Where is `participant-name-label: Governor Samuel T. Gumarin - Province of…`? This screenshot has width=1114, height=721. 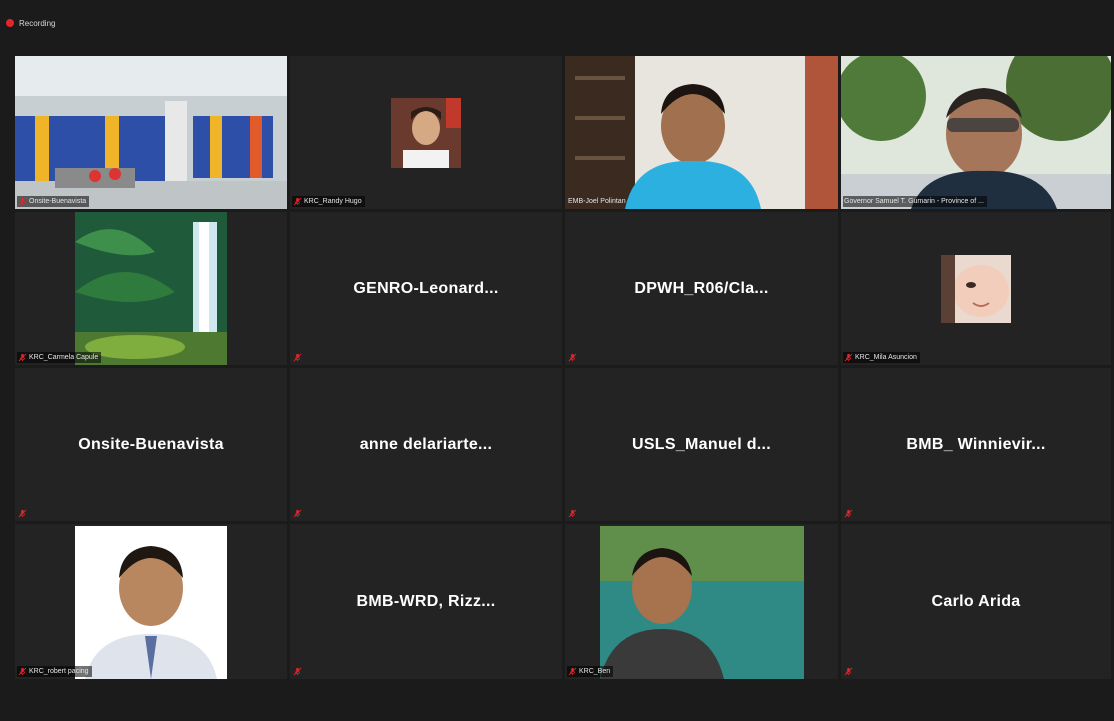
participant-name-label: Governor Samuel T. Gumarin - Province of… is located at coordinates (915, 201).